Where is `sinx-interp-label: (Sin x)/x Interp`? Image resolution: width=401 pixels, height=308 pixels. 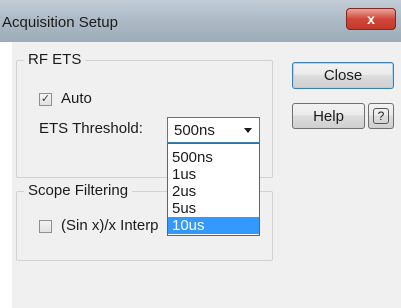 sinx-interp-label: (Sin x)/x Interp is located at coordinates (110, 225).